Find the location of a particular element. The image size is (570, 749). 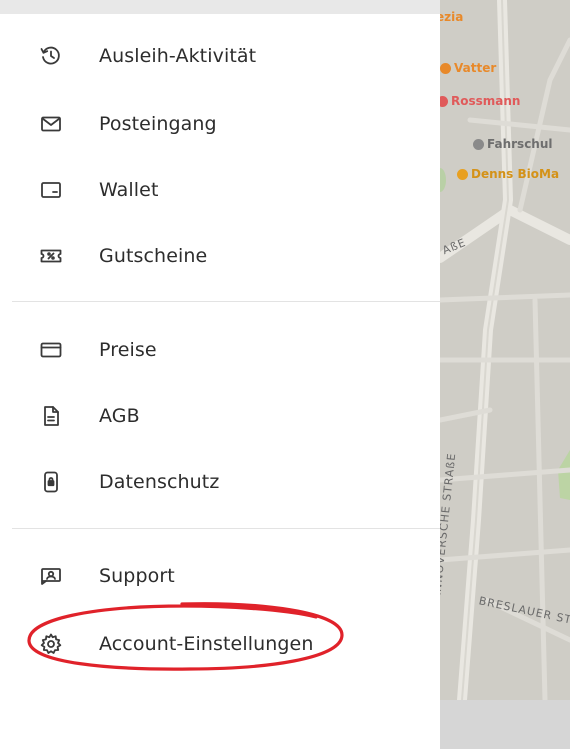

menu-label: Preise is located at coordinates (128, 350).